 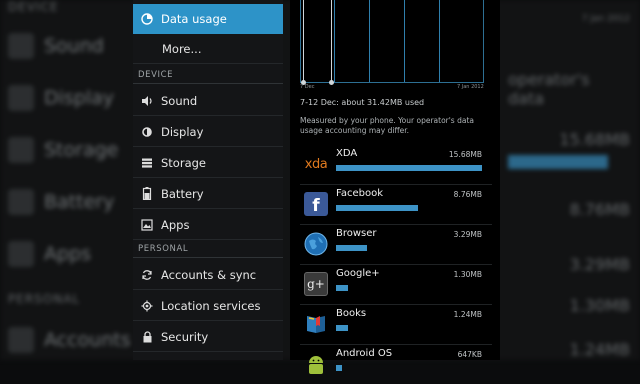 I want to click on settings-item-data-usage: Data usage, so click(x=208, y=19).